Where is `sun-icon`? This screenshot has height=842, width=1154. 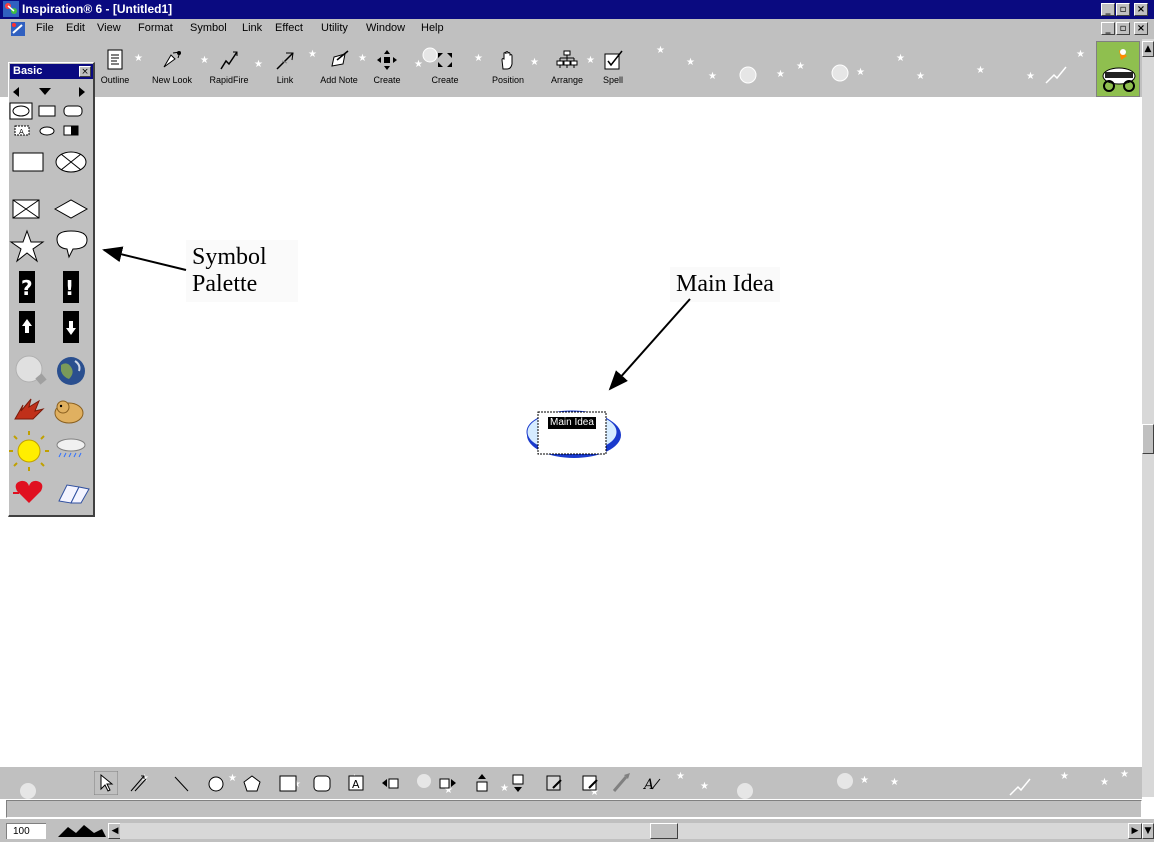 sun-icon is located at coordinates (29, 451).